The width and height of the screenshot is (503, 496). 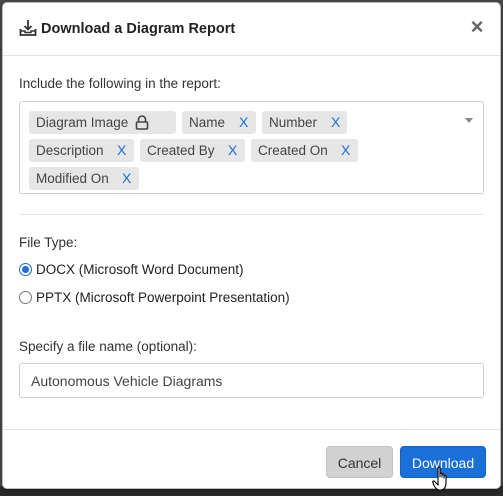 What do you see at coordinates (28, 28) in the screenshot?
I see `download-tray-icon` at bounding box center [28, 28].